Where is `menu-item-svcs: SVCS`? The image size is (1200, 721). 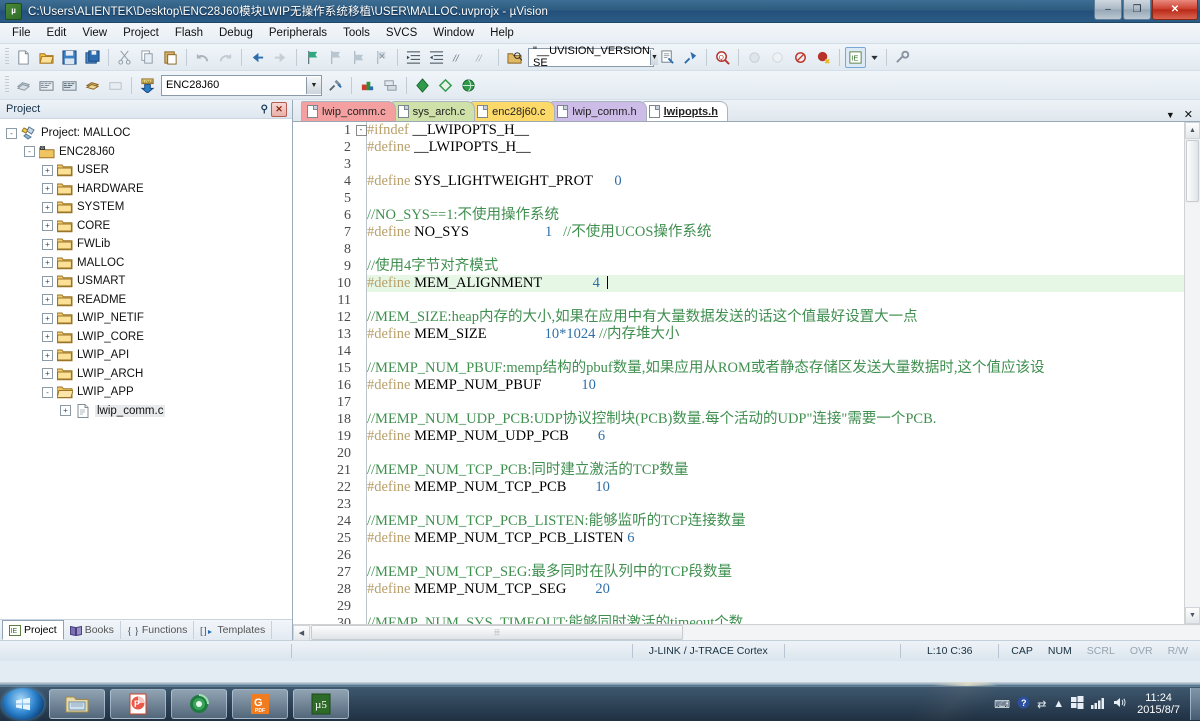
menu-item-svcs: SVCS is located at coordinates (401, 33).